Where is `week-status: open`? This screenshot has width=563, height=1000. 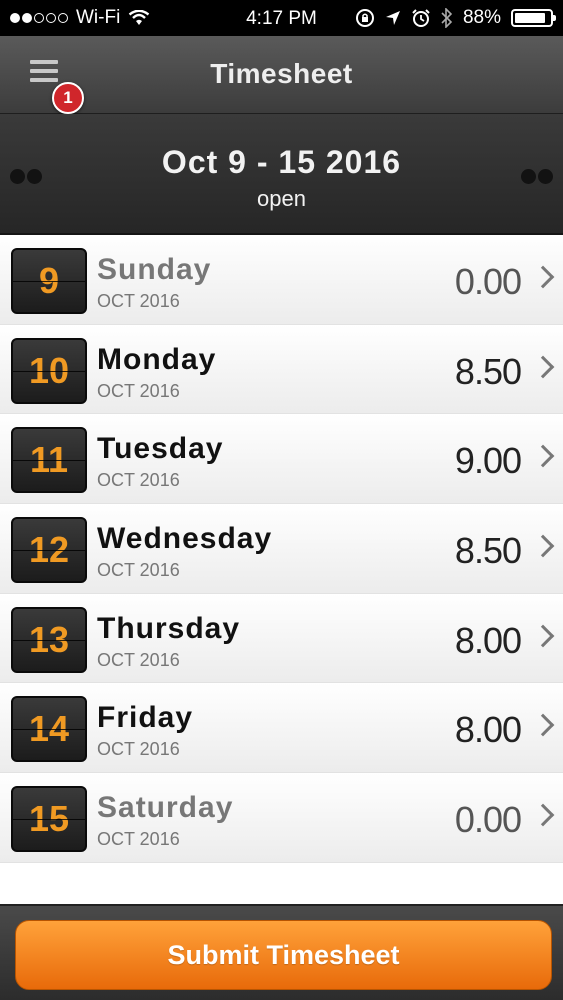 week-status: open is located at coordinates (281, 198).